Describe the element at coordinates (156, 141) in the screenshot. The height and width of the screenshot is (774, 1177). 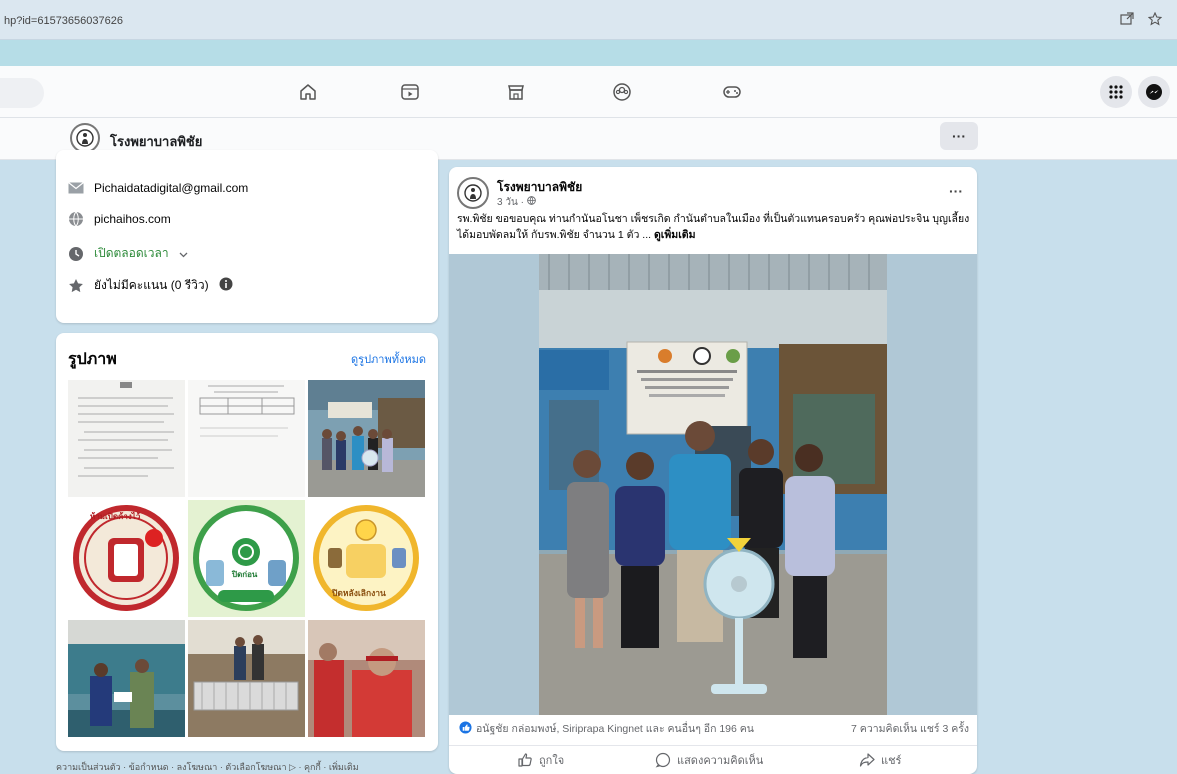
I see `page-name: โรงพยาบาลพิชัย` at that location.